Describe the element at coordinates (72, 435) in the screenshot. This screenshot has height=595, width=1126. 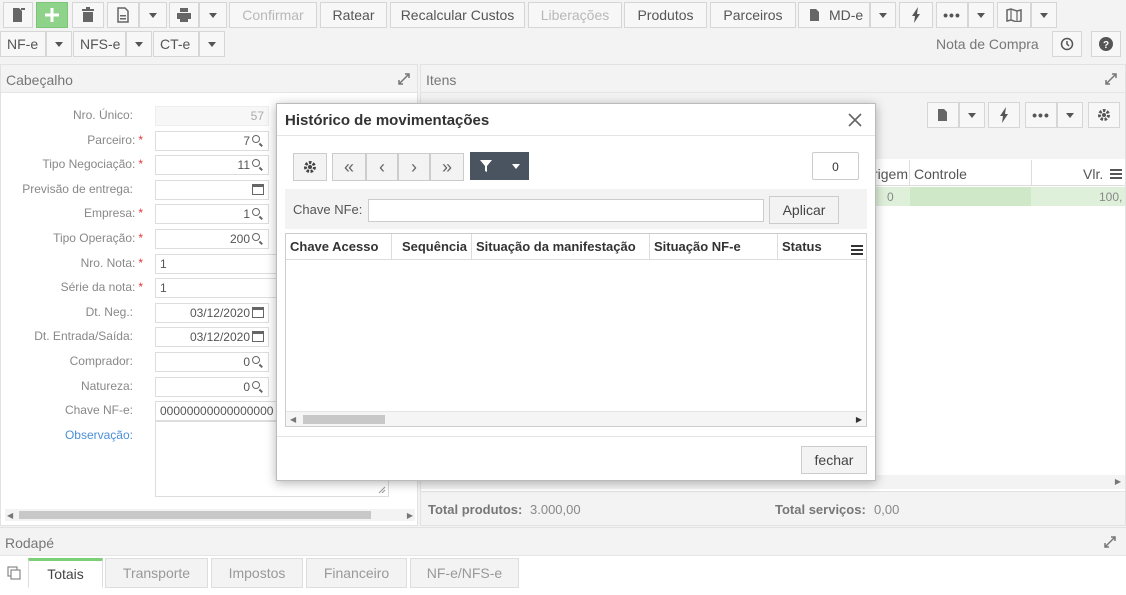
I see `field-label: Observação:` at that location.